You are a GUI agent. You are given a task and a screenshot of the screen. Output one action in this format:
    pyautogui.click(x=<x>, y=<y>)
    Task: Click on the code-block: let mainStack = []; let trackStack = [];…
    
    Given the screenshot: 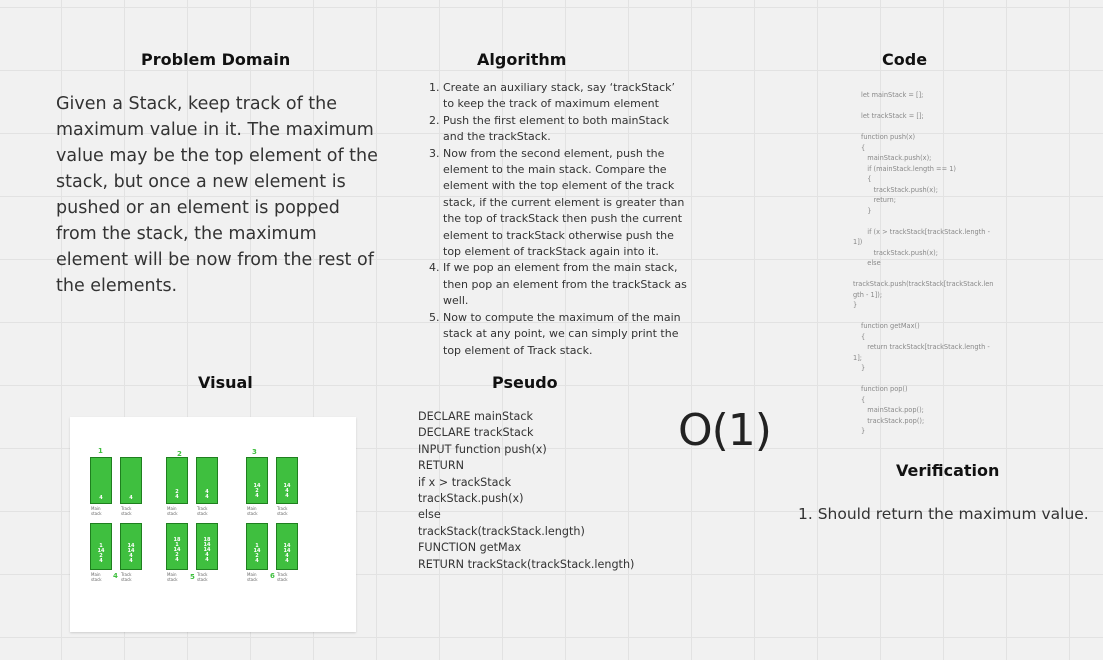 What is the action you would take?
    pyautogui.click(x=923, y=263)
    